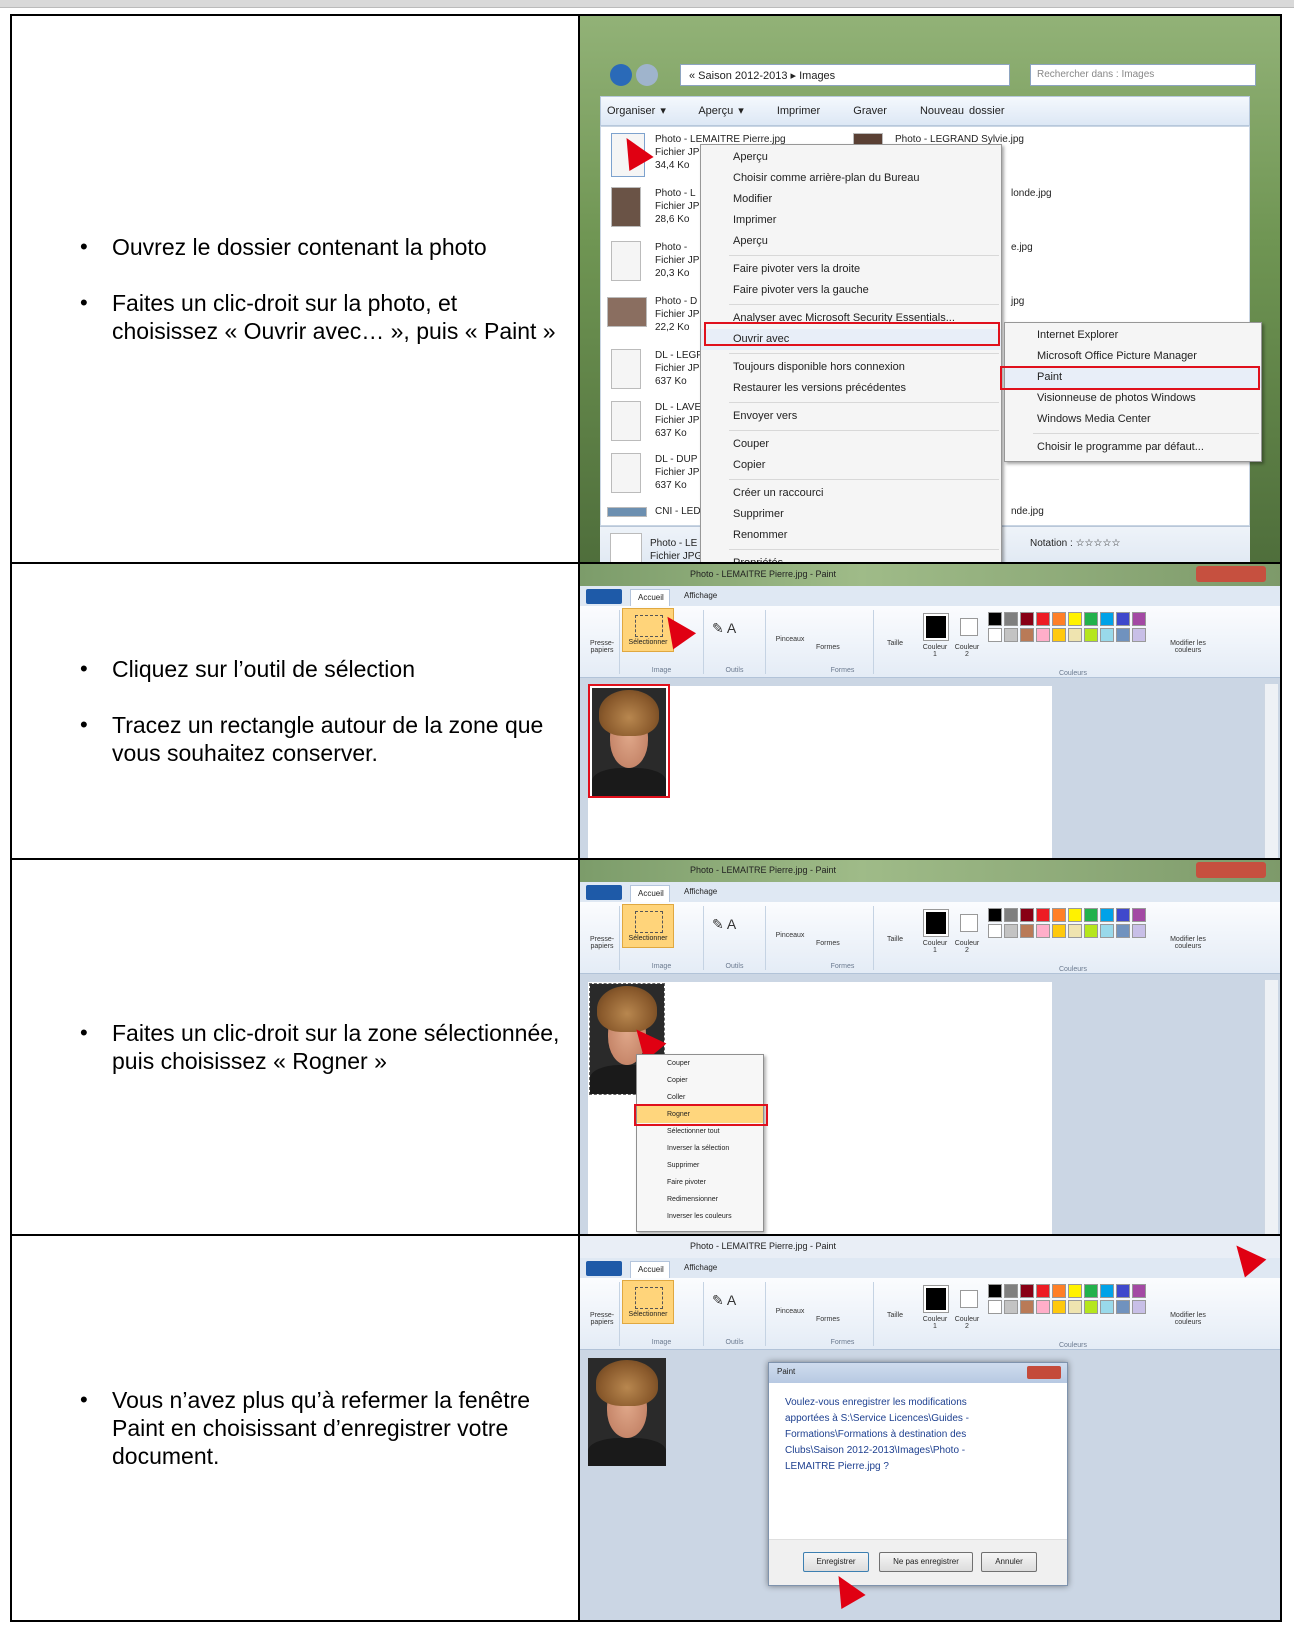 The width and height of the screenshot is (1294, 1634). Describe the element at coordinates (790, 639) in the screenshot. I see `brushes-button: Pinceaux` at that location.